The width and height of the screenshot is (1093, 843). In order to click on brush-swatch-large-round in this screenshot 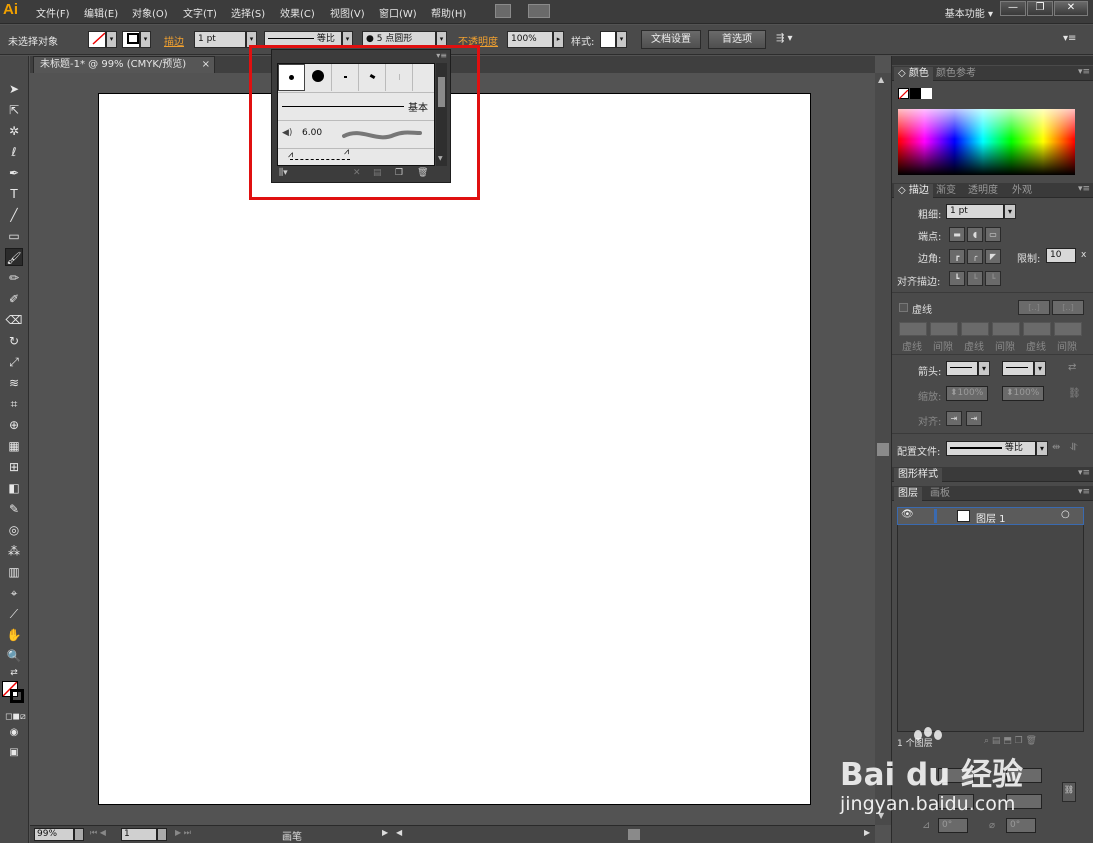, I will do `click(318, 77)`.